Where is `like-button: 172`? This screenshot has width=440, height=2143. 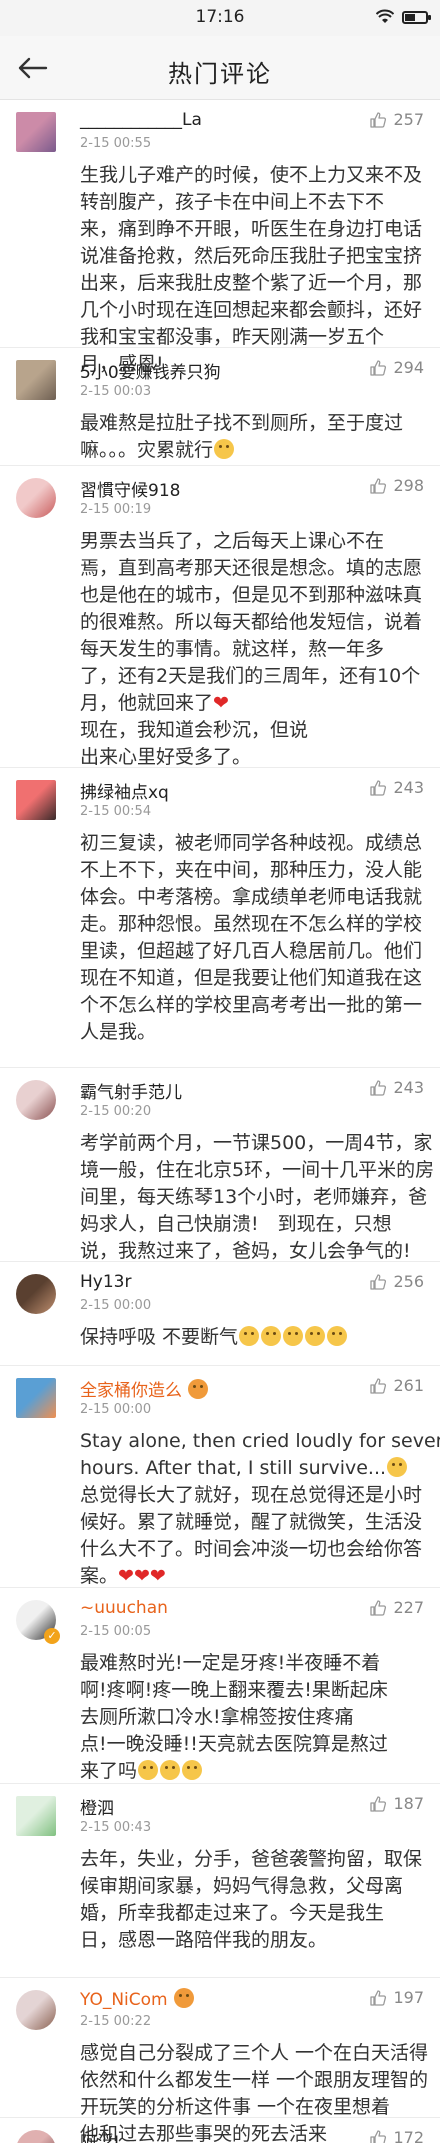 like-button: 172 is located at coordinates (396, 2135).